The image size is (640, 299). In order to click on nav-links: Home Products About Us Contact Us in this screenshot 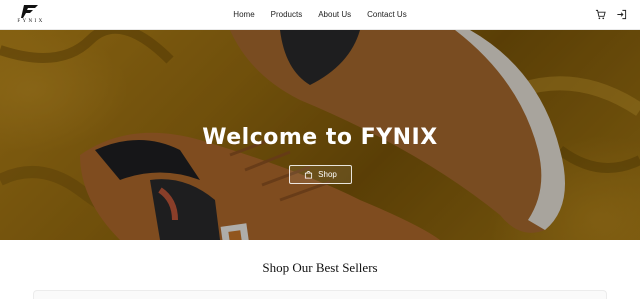, I will do `click(320, 14)`.